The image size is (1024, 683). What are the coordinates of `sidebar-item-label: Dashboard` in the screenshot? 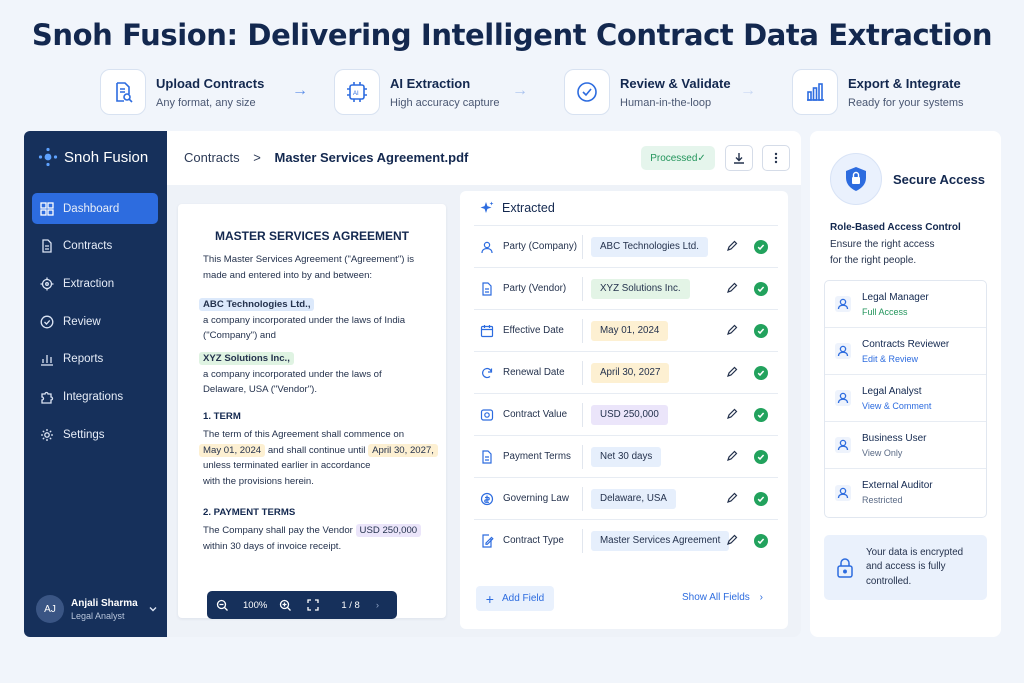 It's located at (91, 208).